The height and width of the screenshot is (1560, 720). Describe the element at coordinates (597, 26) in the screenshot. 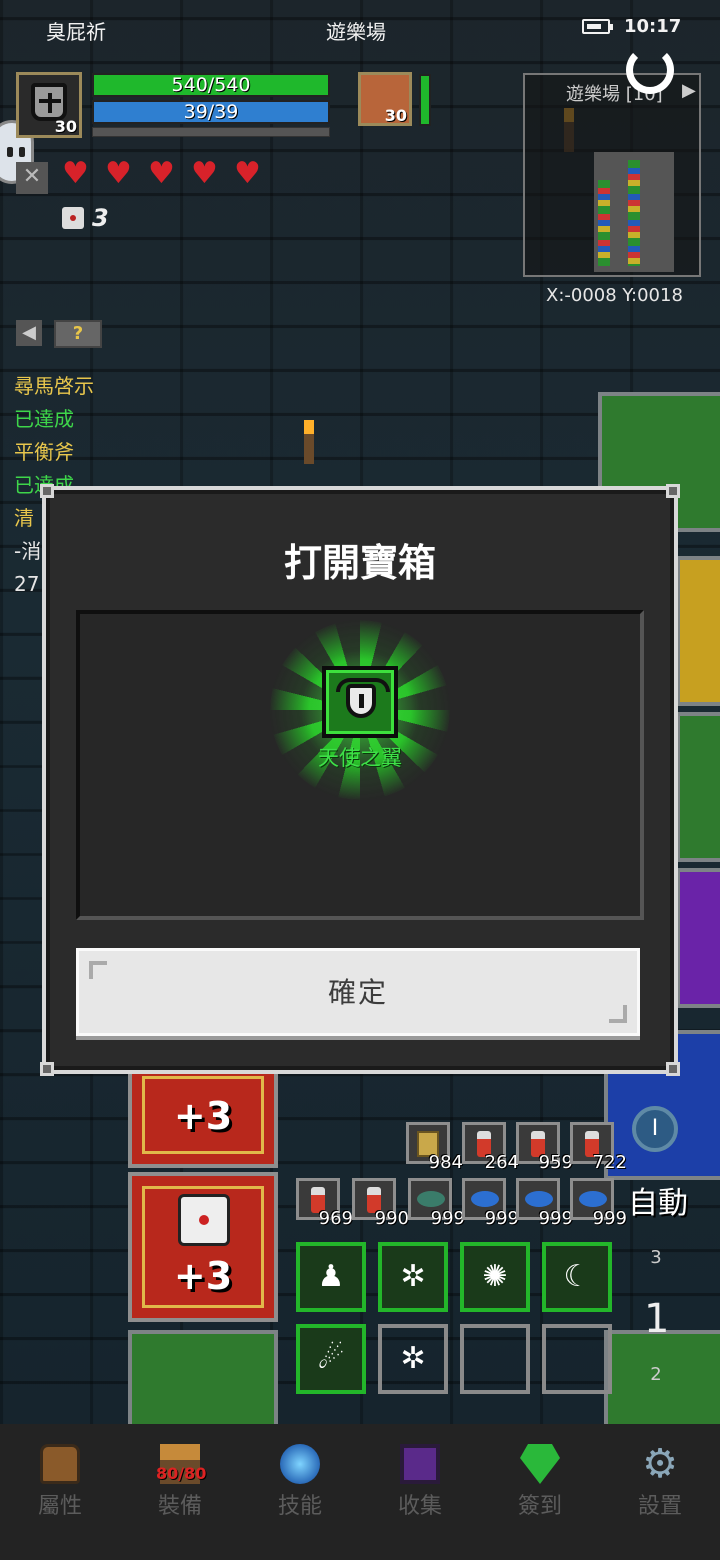

I see `battery-icon` at that location.